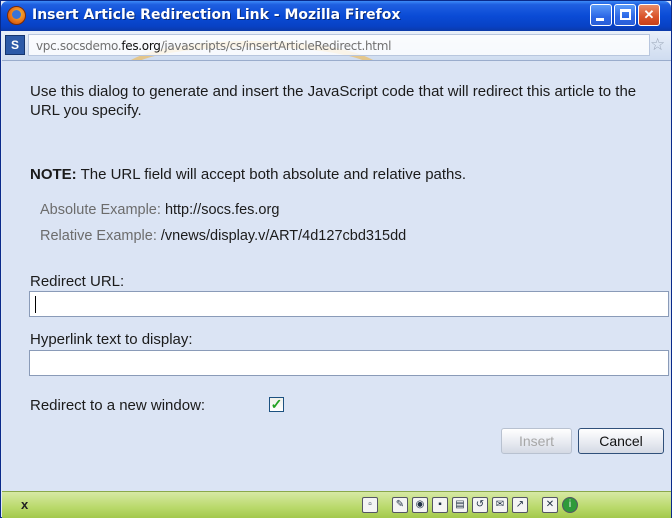  What do you see at coordinates (336, 504) in the screenshot?
I see `status-bar: x ▫ ✎ ◉ ▪ ▤ ↺ ✉ ↗ ✕ i` at bounding box center [336, 504].